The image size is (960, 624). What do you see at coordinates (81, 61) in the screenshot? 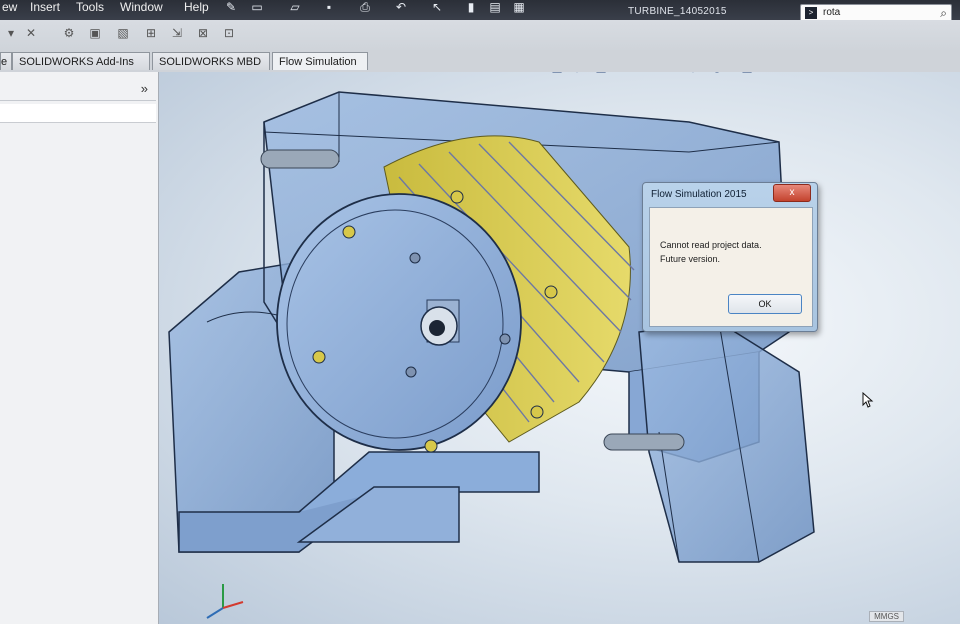
I see `tab-solidworks-add-ins: SOLIDWORKS Add-Ins` at bounding box center [81, 61].